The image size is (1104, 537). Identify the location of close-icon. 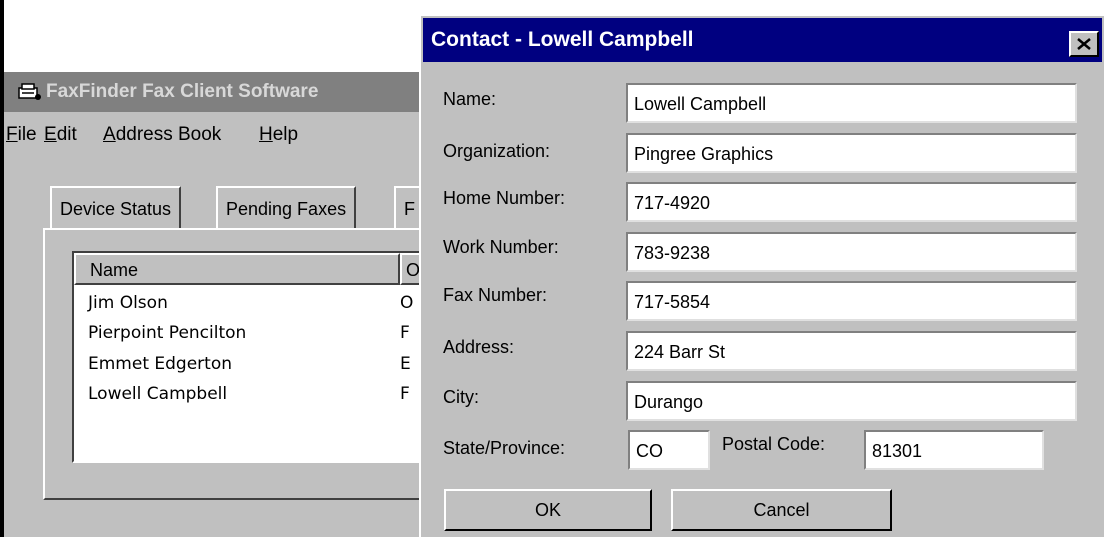
(1084, 44).